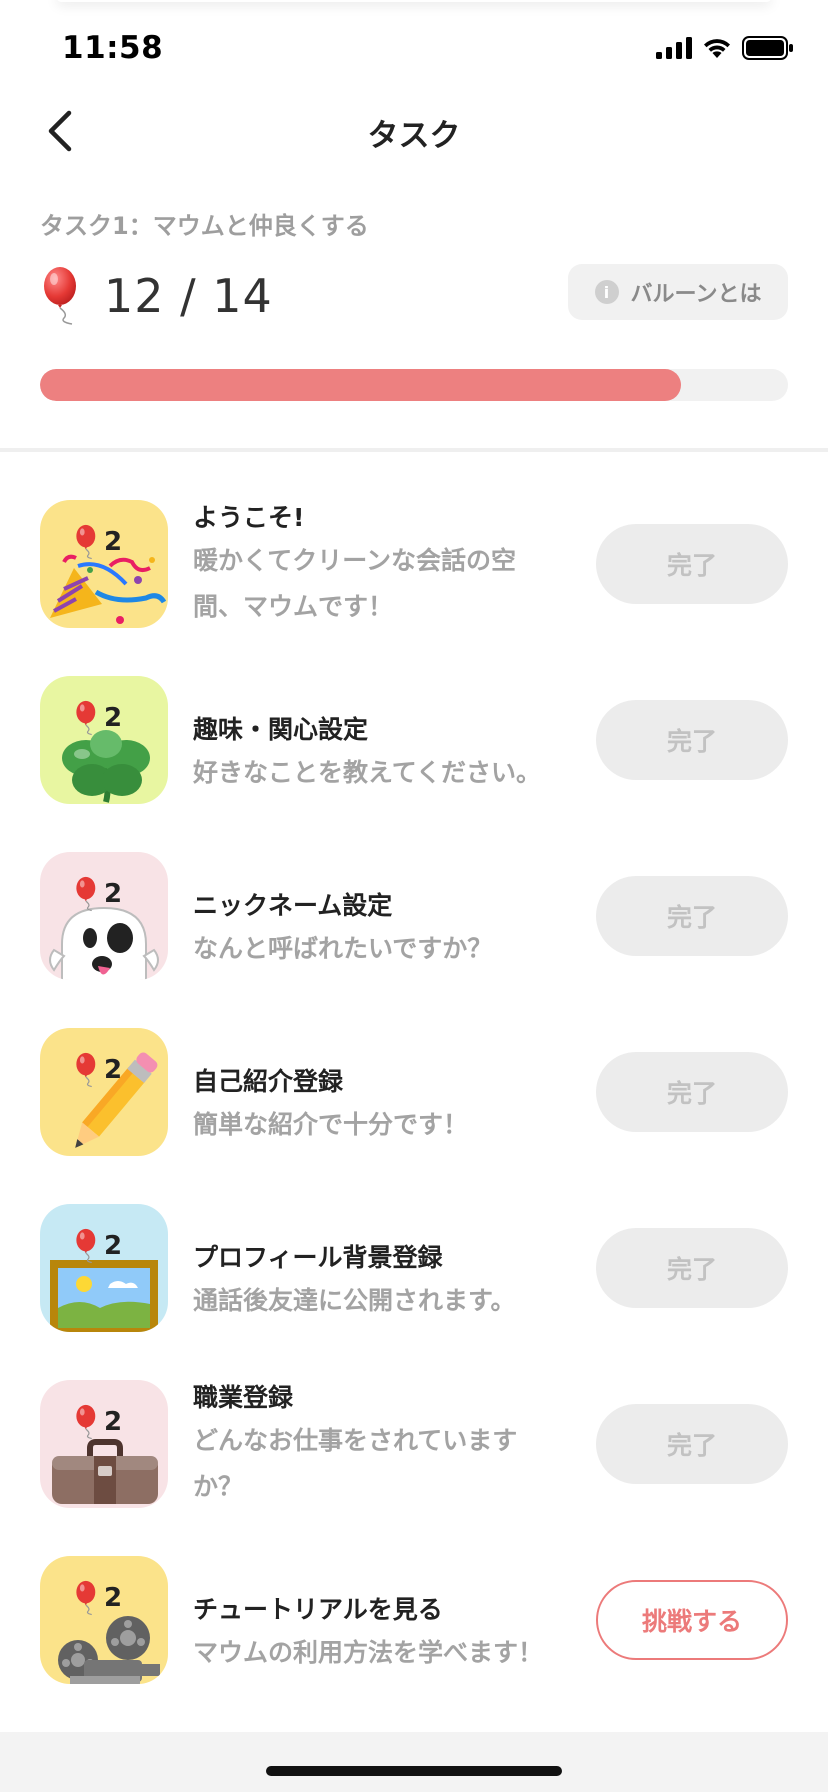 The image size is (828, 1792). What do you see at coordinates (378, 1281) in the screenshot?
I see `task-text: プロフィール背景登録 通話後友達に公開されます。` at bounding box center [378, 1281].